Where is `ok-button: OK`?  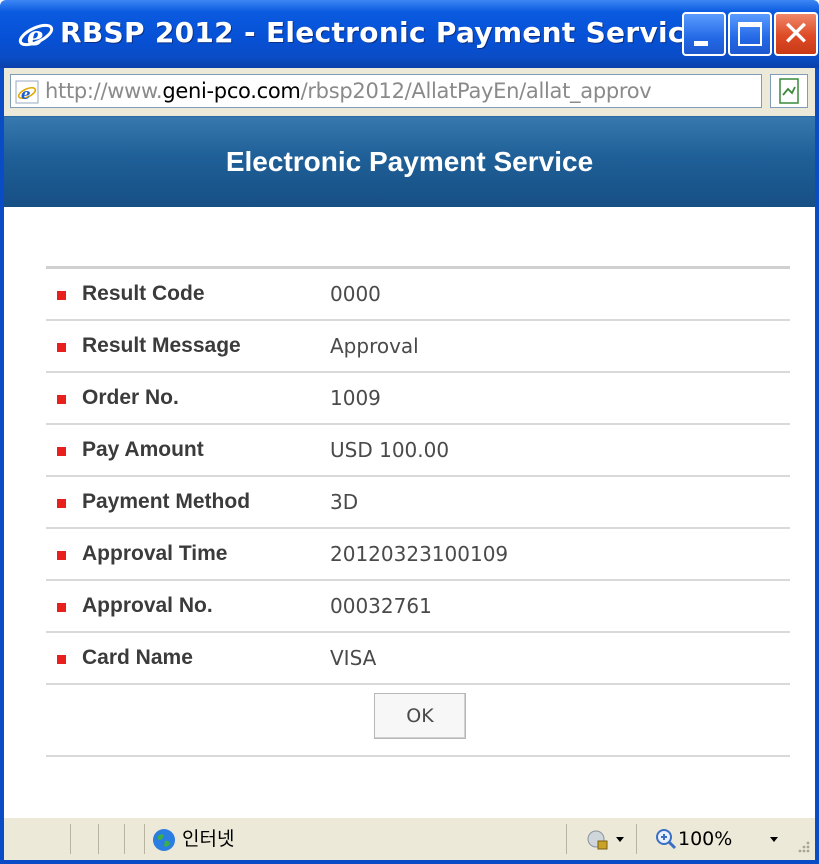
ok-button: OK is located at coordinates (420, 716).